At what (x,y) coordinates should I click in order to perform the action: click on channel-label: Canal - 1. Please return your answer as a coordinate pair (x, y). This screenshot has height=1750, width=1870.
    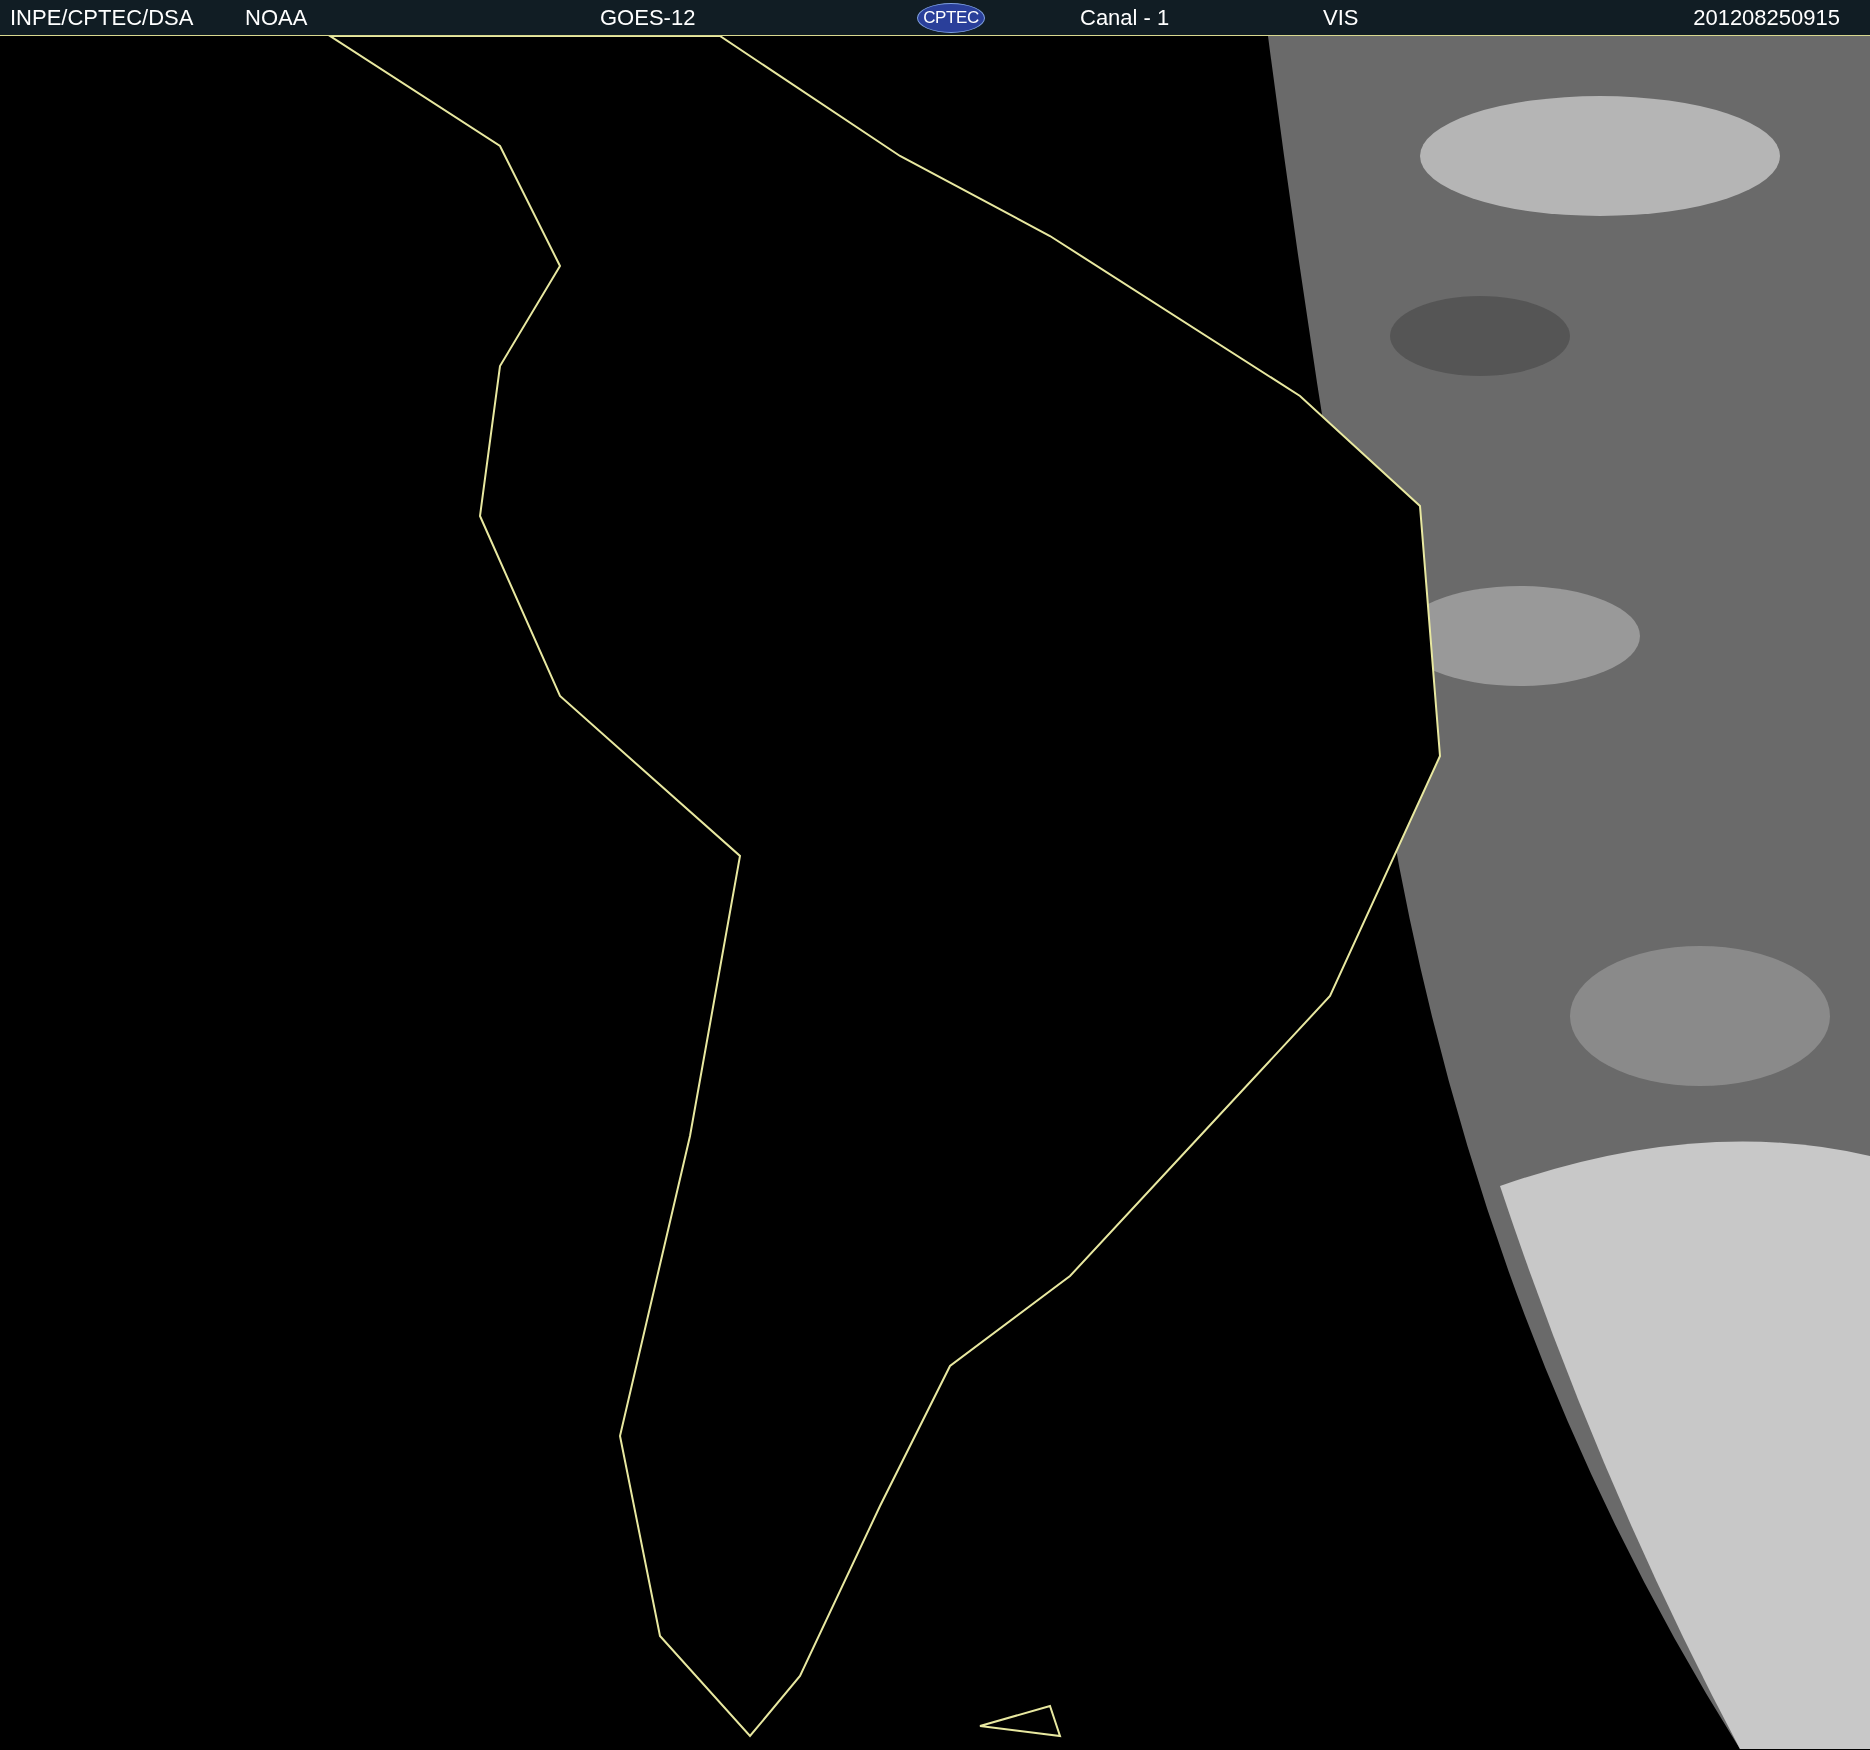
    Looking at the image, I should click on (1125, 17).